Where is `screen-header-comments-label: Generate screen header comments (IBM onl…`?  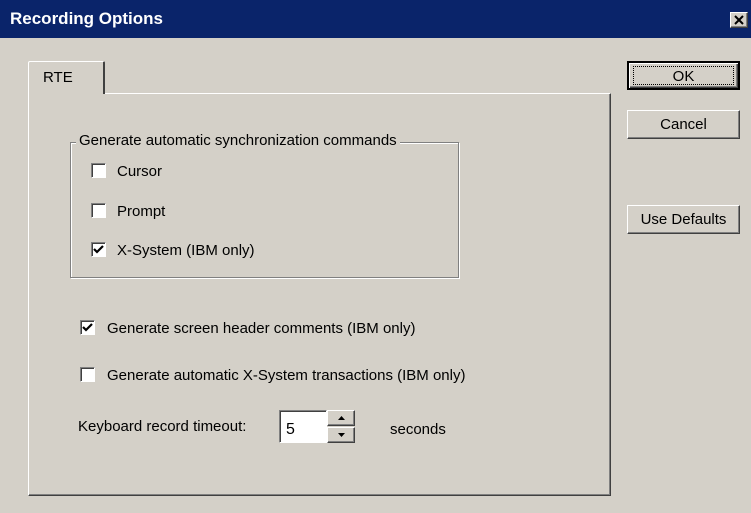 screen-header-comments-label: Generate screen header comments (IBM onl… is located at coordinates (261, 328).